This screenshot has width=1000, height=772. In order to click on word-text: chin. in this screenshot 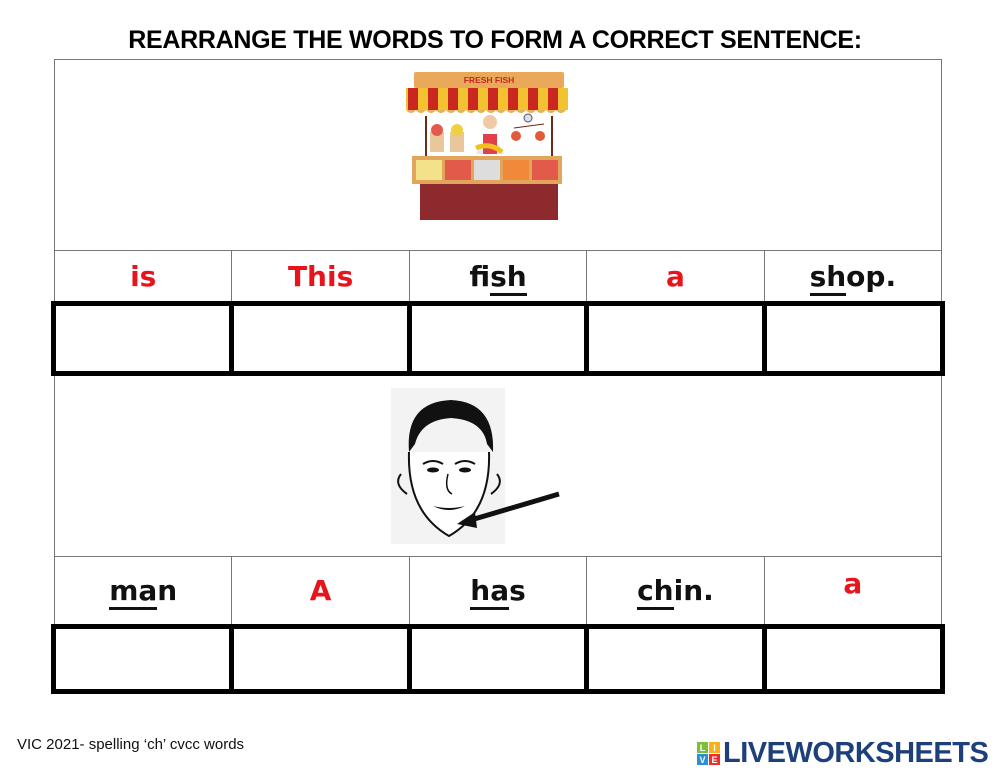, I will do `click(675, 592)`.